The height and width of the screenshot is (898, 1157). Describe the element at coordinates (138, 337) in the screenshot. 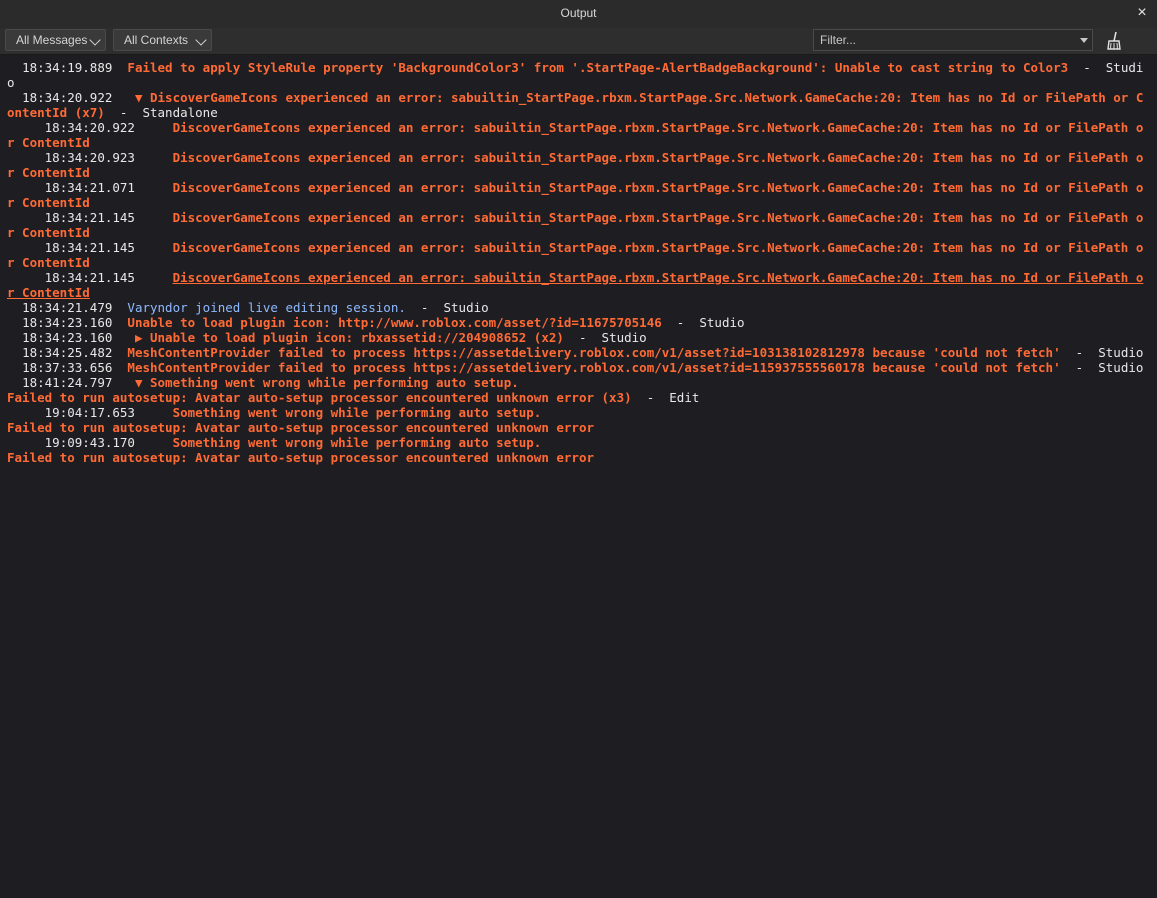

I see `expand-triangle-right-icon: ▶` at that location.